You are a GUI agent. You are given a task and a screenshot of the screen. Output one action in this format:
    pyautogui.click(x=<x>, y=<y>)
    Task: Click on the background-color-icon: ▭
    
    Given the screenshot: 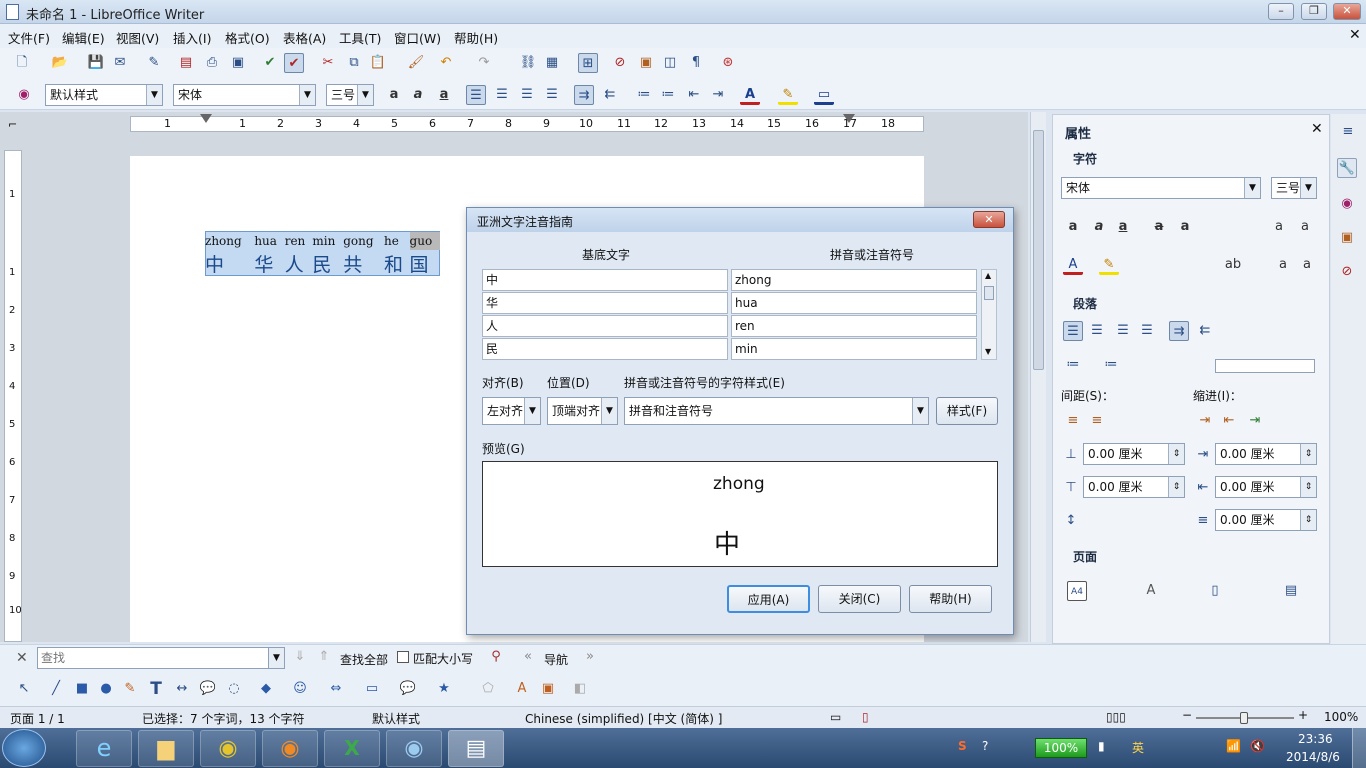 What is the action you would take?
    pyautogui.click(x=824, y=95)
    